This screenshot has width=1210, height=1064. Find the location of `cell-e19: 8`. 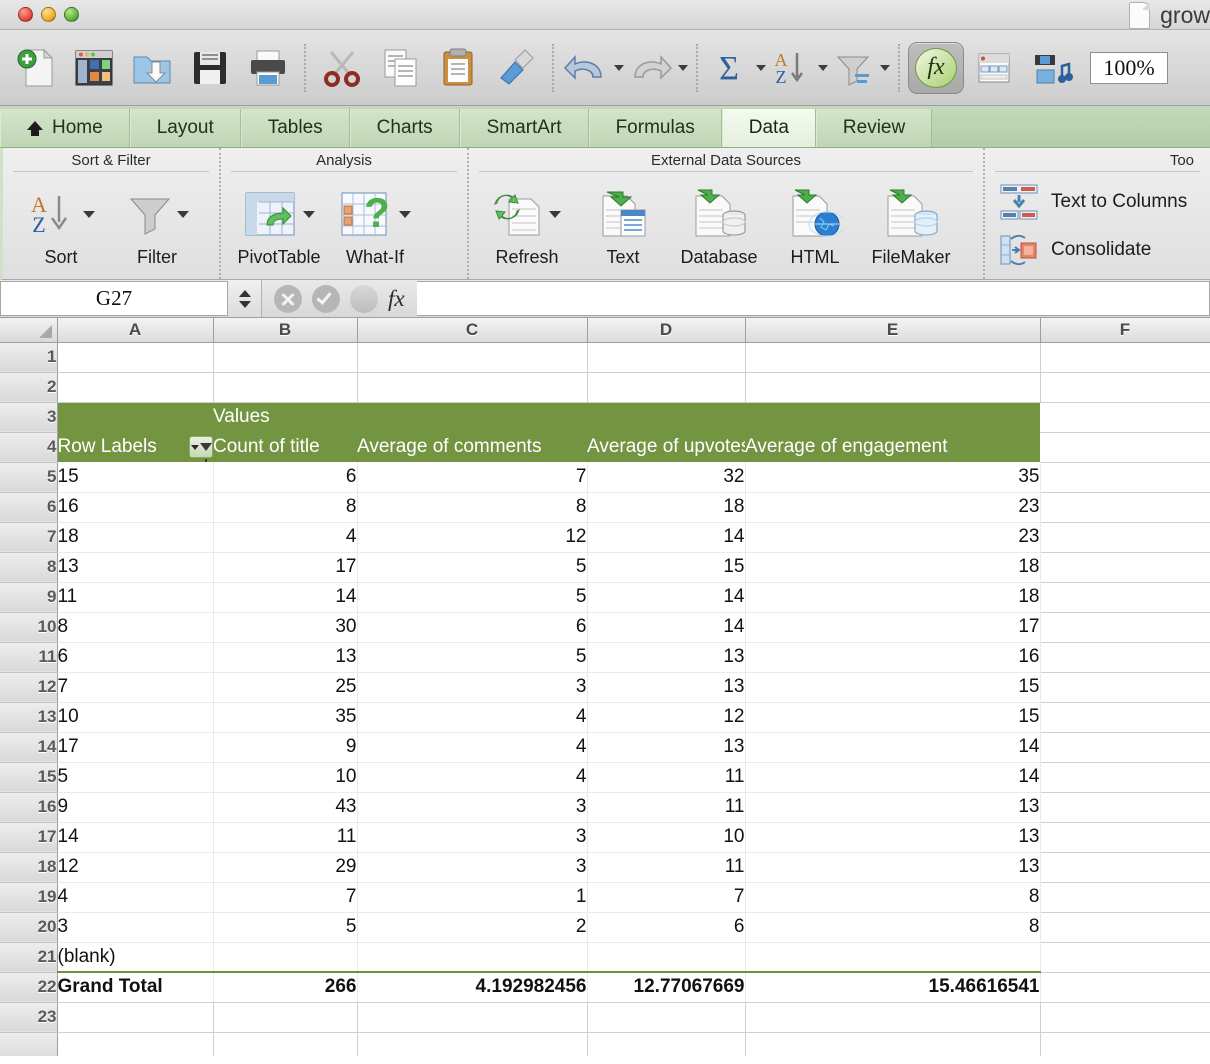

cell-e19: 8 is located at coordinates (893, 897).